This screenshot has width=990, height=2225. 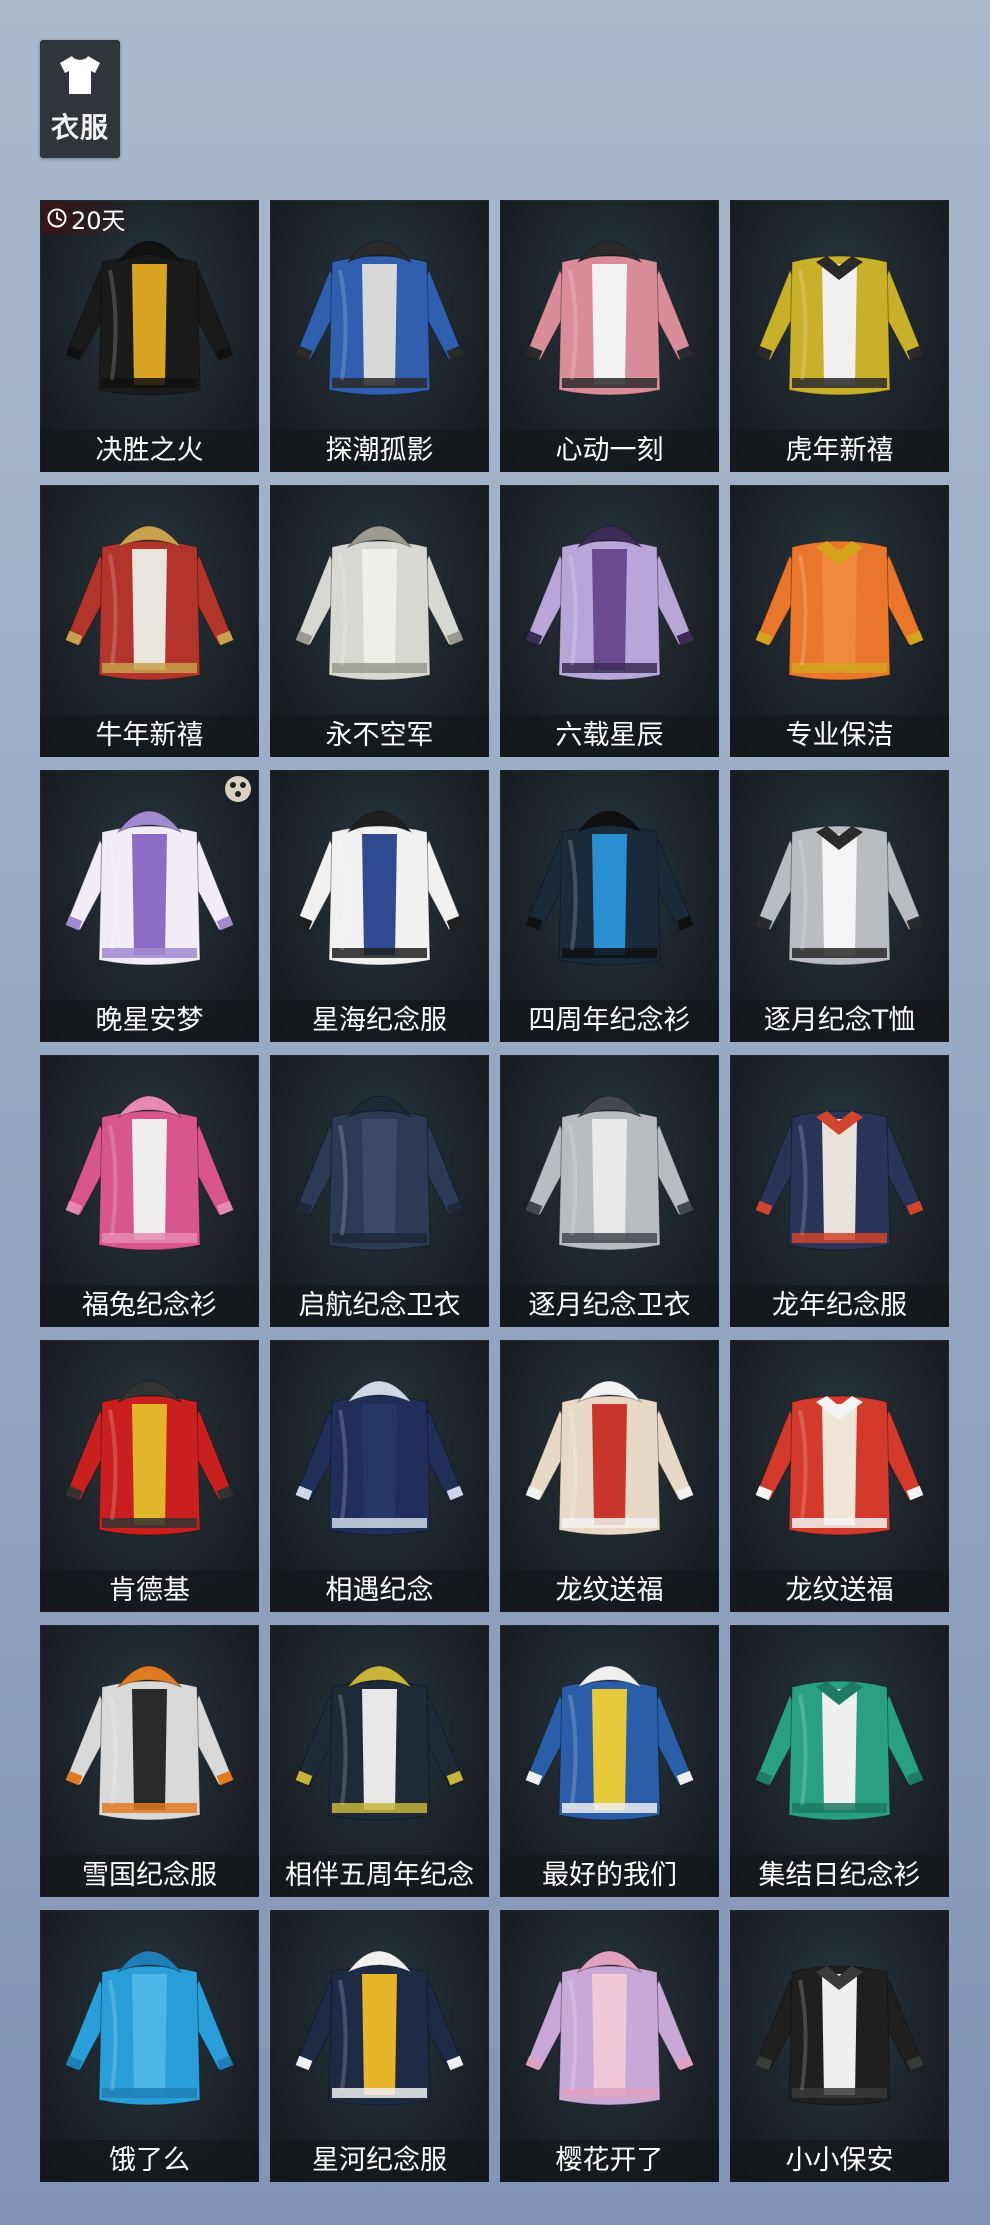 I want to click on clothing-item-name: 星海纪念服, so click(x=379, y=1021).